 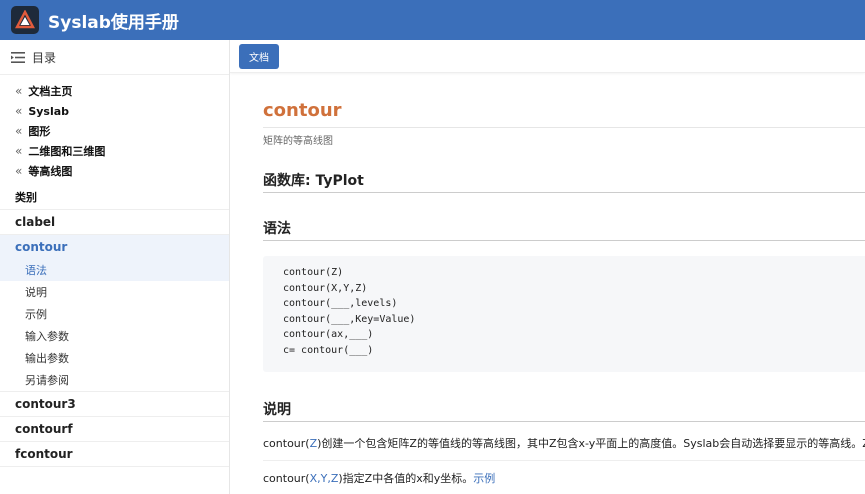 What do you see at coordinates (114, 454) in the screenshot?
I see `sidebar-item-fcontour: fcontour` at bounding box center [114, 454].